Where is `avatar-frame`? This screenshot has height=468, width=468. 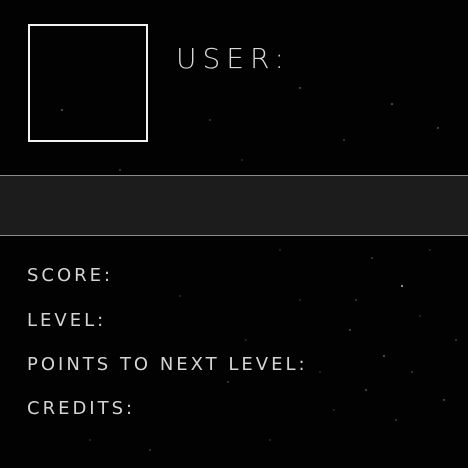
avatar-frame is located at coordinates (88, 83).